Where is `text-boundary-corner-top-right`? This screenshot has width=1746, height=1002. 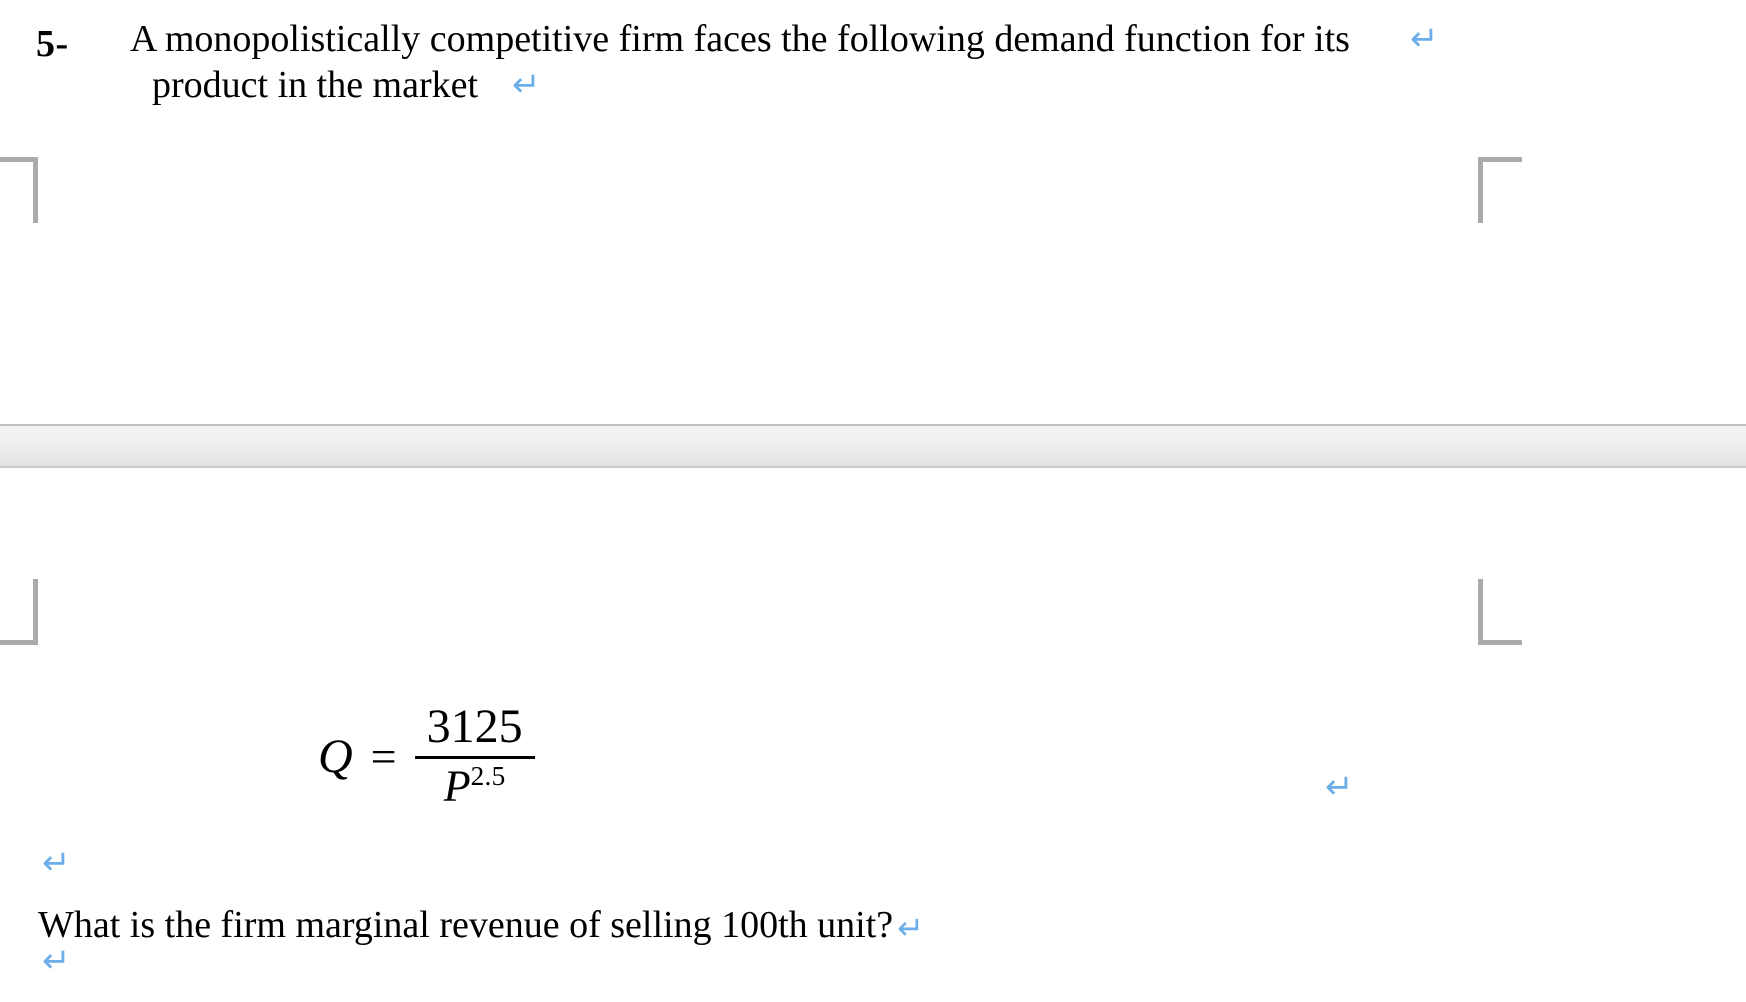 text-boundary-corner-top-right is located at coordinates (1500, 190).